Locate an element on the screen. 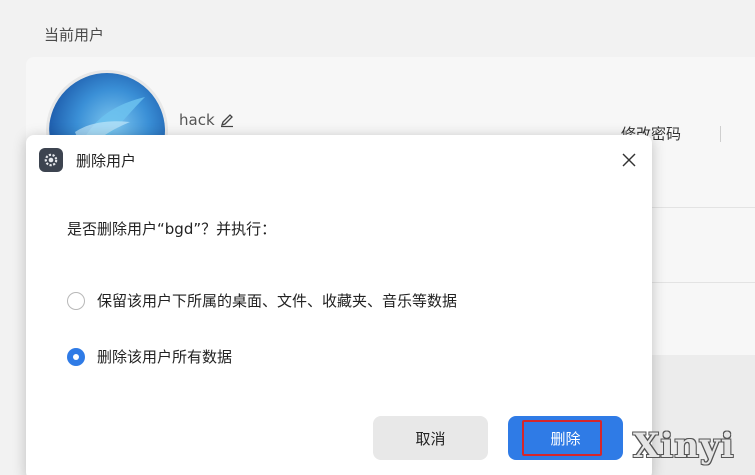 This screenshot has height=475, width=755. cancel-button: 取消 is located at coordinates (430, 438).